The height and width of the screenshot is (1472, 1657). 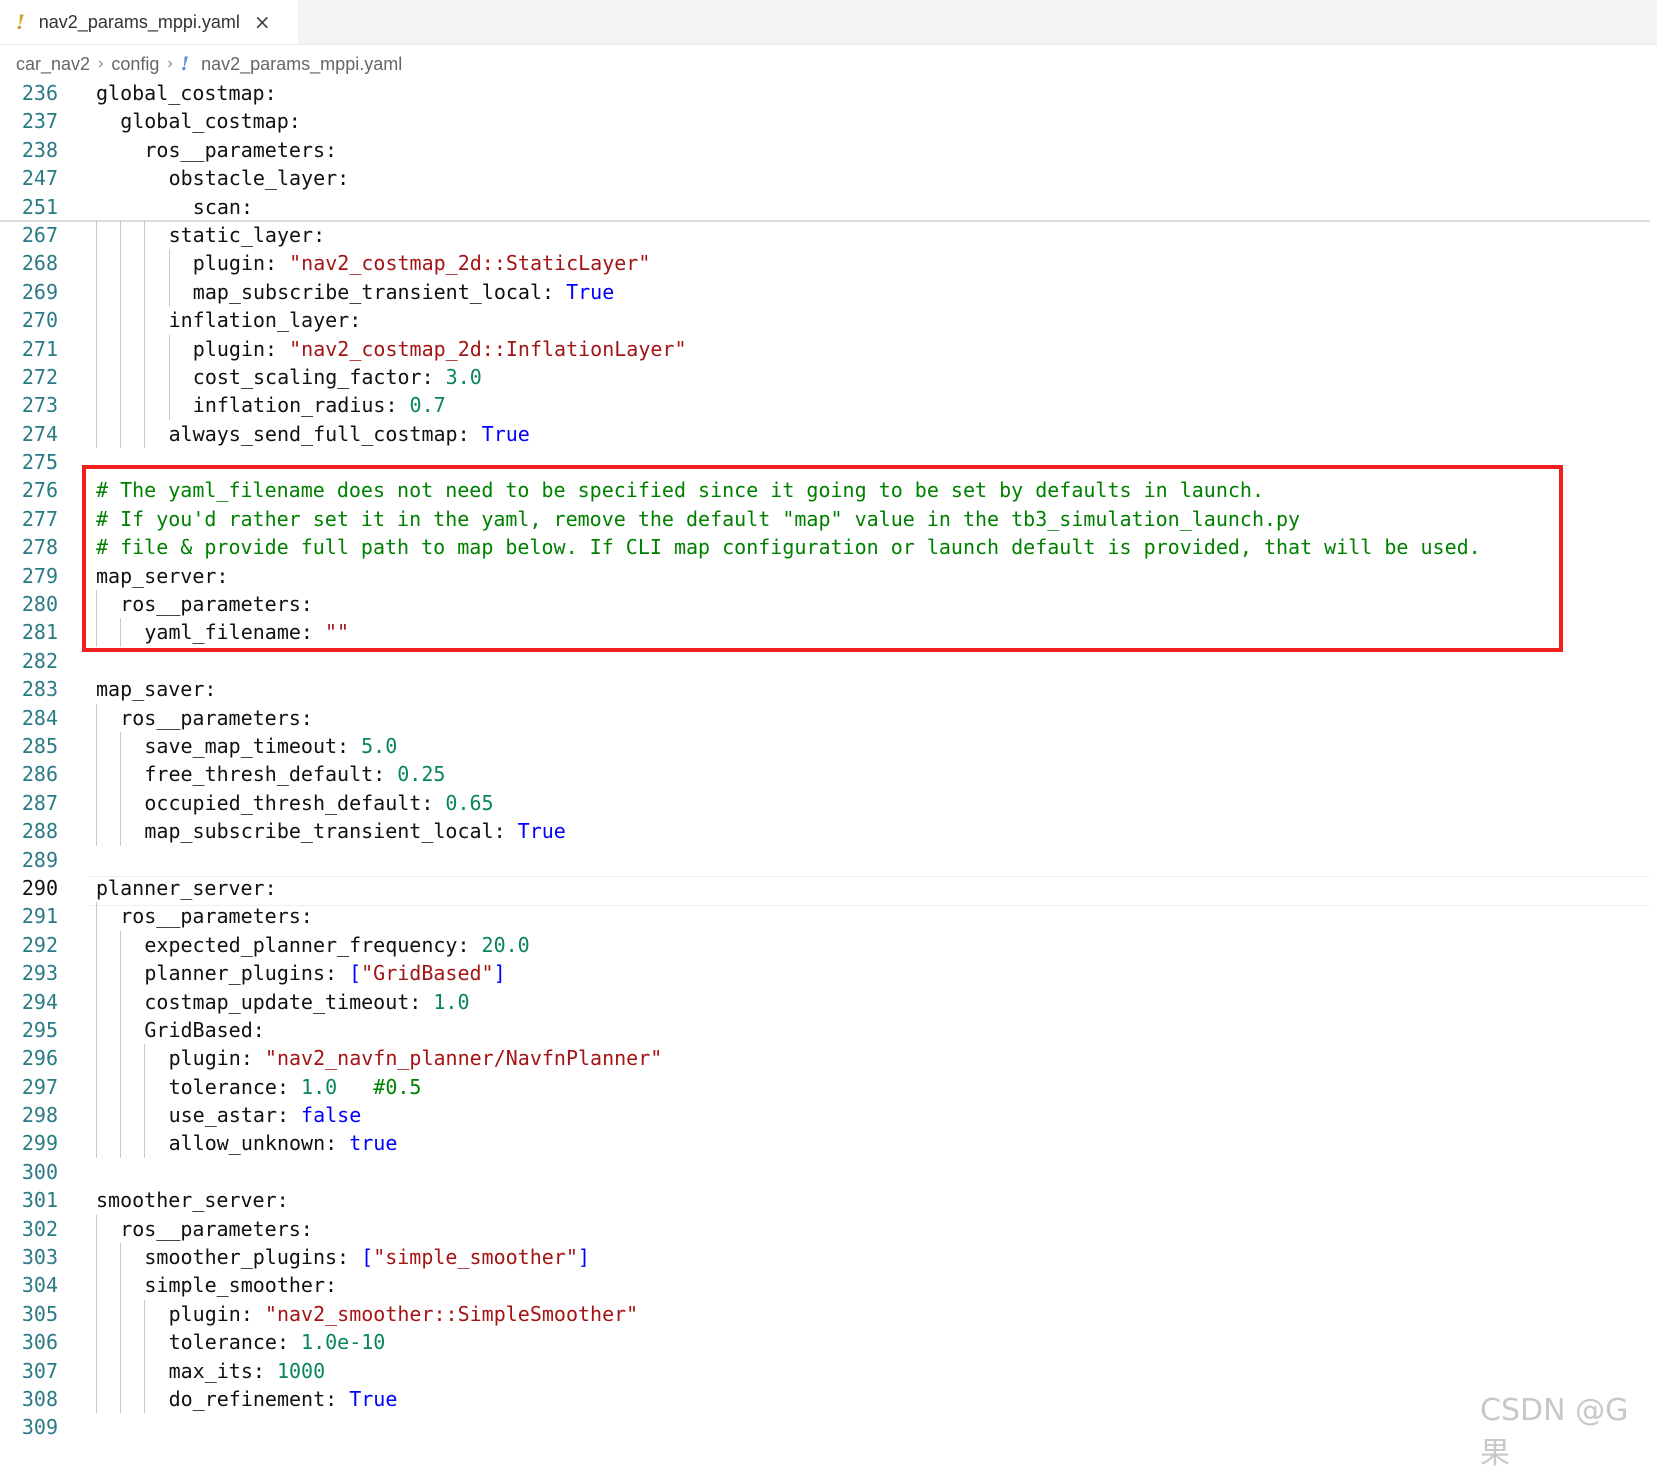 What do you see at coordinates (379, 745) in the screenshot?
I see `code-token: 5.0` at bounding box center [379, 745].